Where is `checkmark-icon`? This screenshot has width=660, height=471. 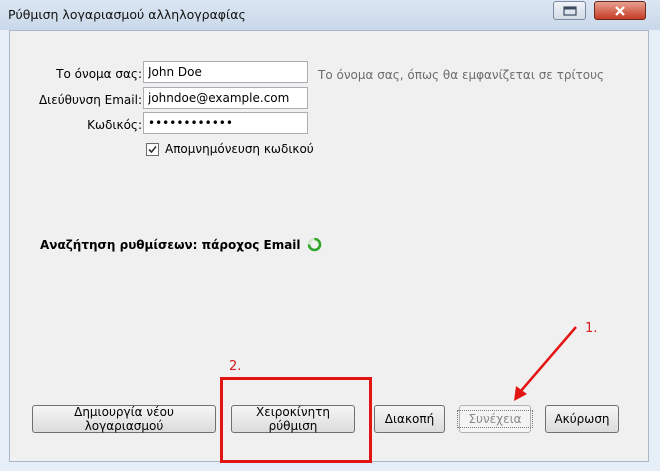 checkmark-icon is located at coordinates (152, 149).